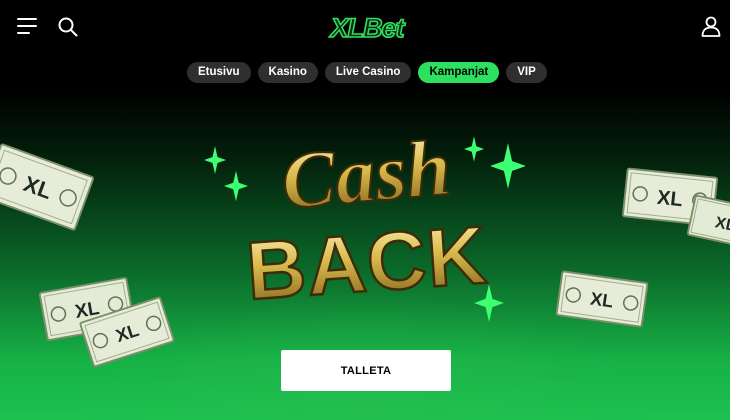  I want to click on category-nav: Etusivu Kasino Live Casino Kampanjat VIP, so click(367, 72).